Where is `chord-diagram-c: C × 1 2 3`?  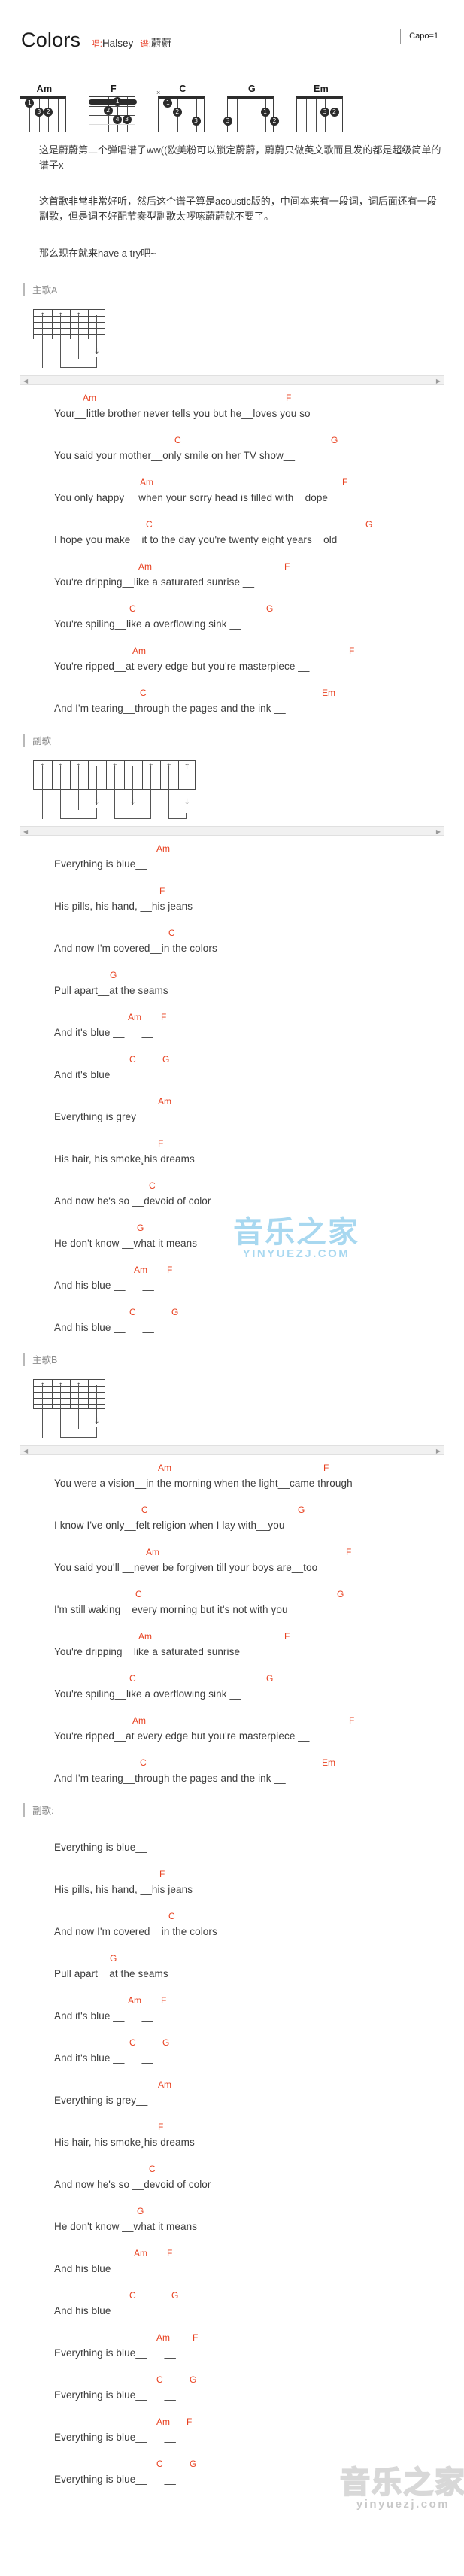
chord-diagram-c: C × 1 2 3 is located at coordinates (182, 108).